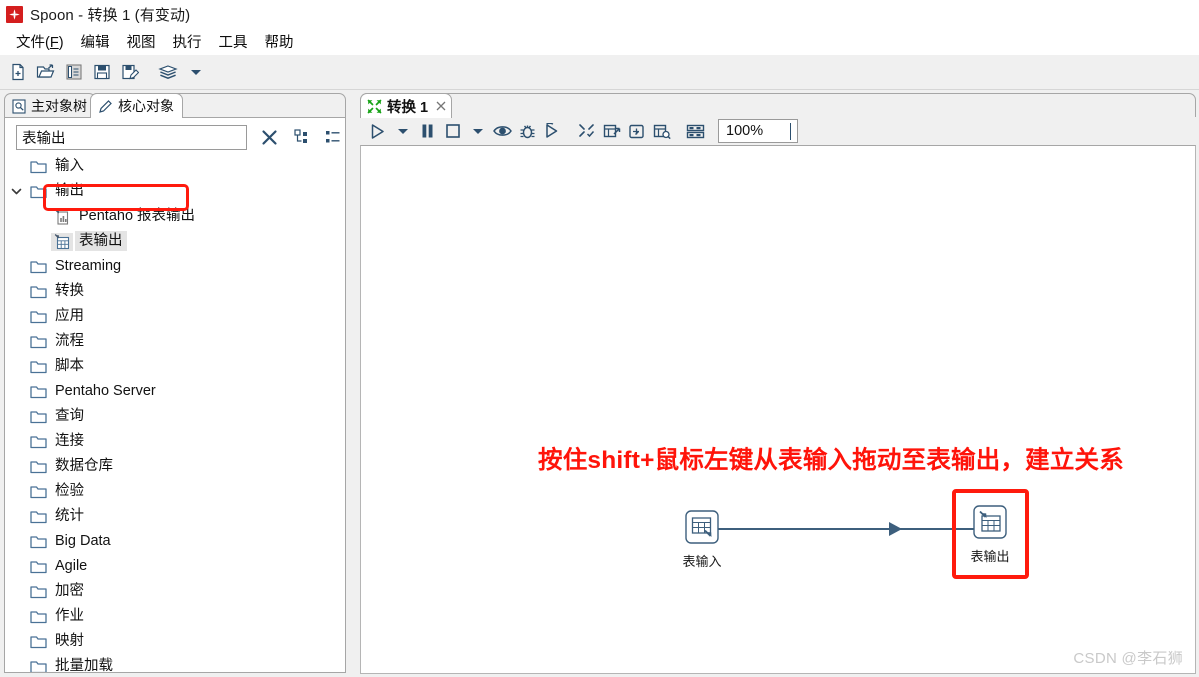 Image resolution: width=1199 pixels, height=677 pixels. I want to click on explore-repository-icon, so click(74, 72).